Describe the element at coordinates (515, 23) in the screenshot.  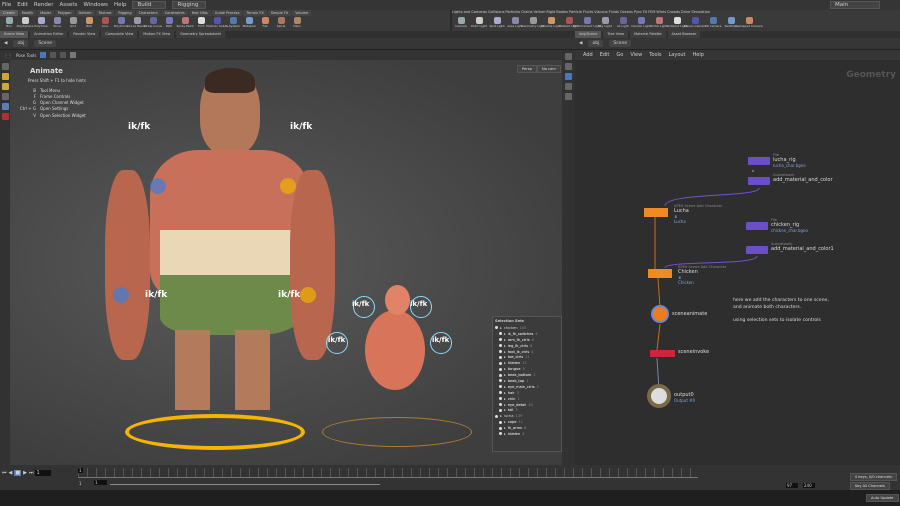
I see `shelf-tool: Area Light` at that location.